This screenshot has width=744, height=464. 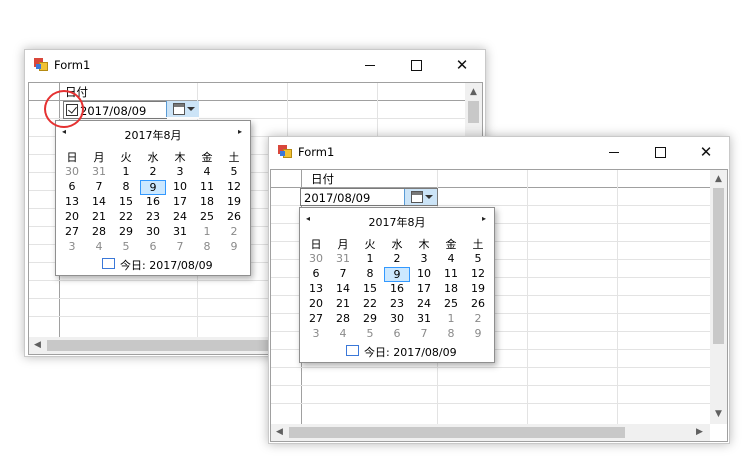 What do you see at coordinates (473, 92) in the screenshot?
I see `scroll-up-icon: ▲` at bounding box center [473, 92].